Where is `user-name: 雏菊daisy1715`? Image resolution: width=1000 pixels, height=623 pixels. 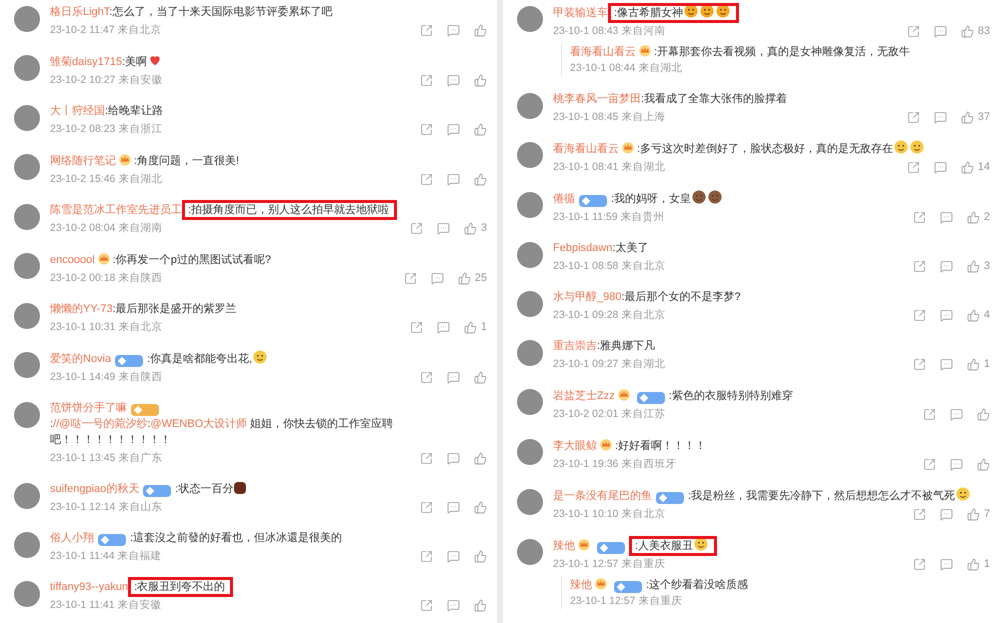
user-name: 雏菊daisy1715 is located at coordinates (86, 62).